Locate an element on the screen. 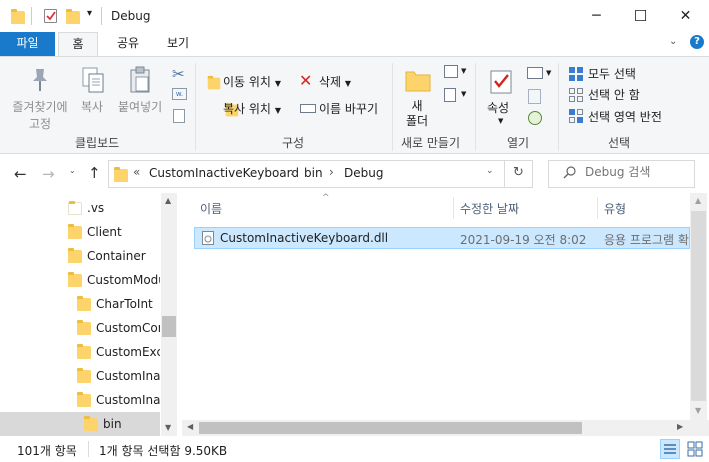  paste-shortcut-icon is located at coordinates (179, 116).